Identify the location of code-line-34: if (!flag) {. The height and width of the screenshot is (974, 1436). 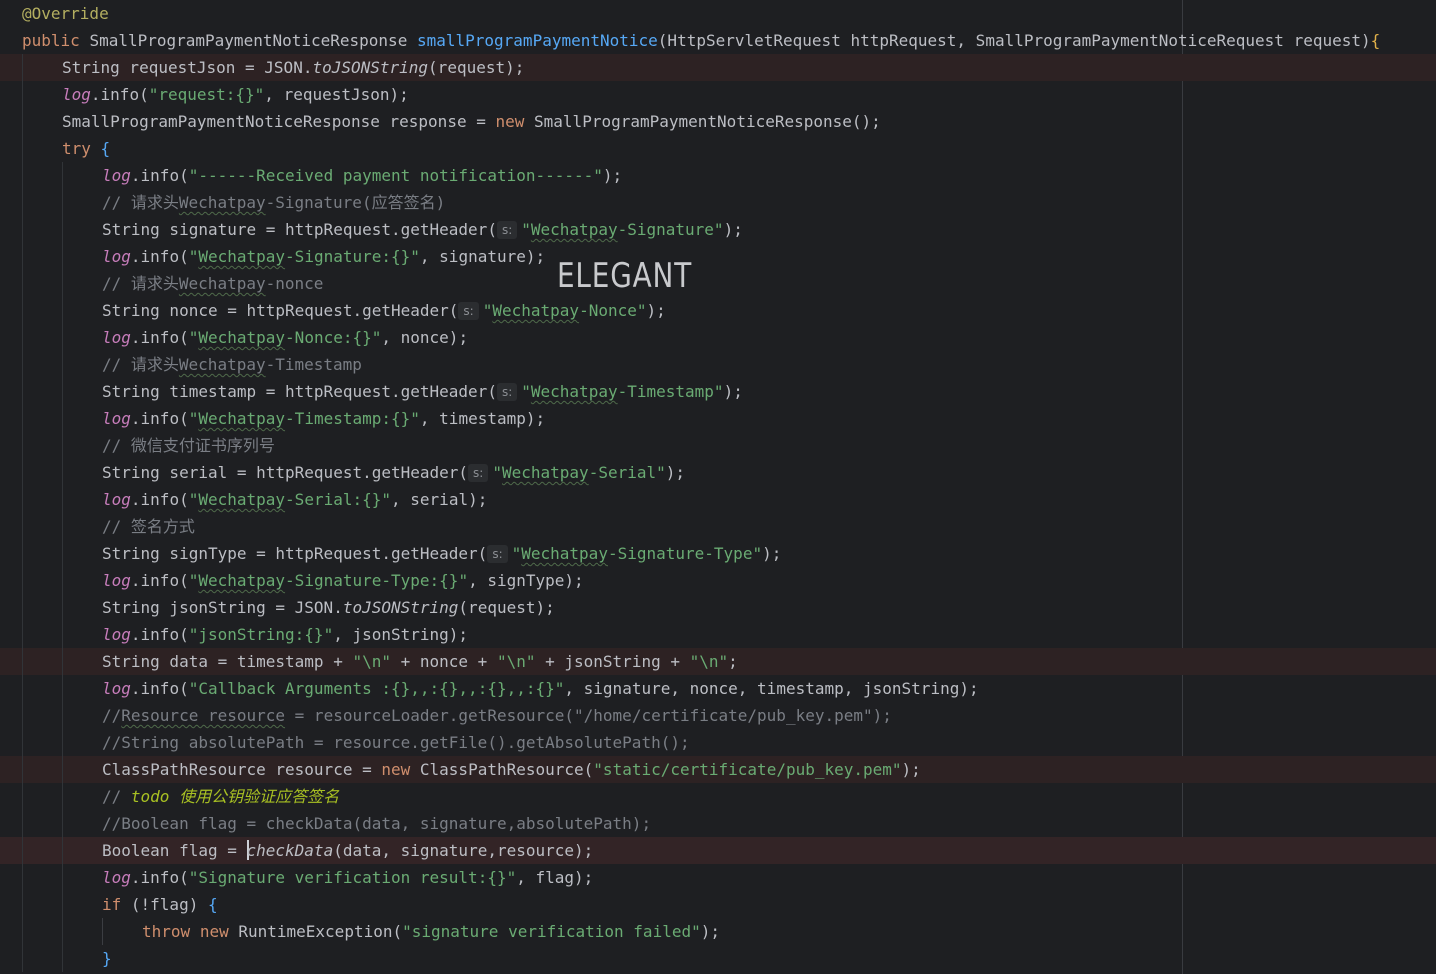
(718, 904).